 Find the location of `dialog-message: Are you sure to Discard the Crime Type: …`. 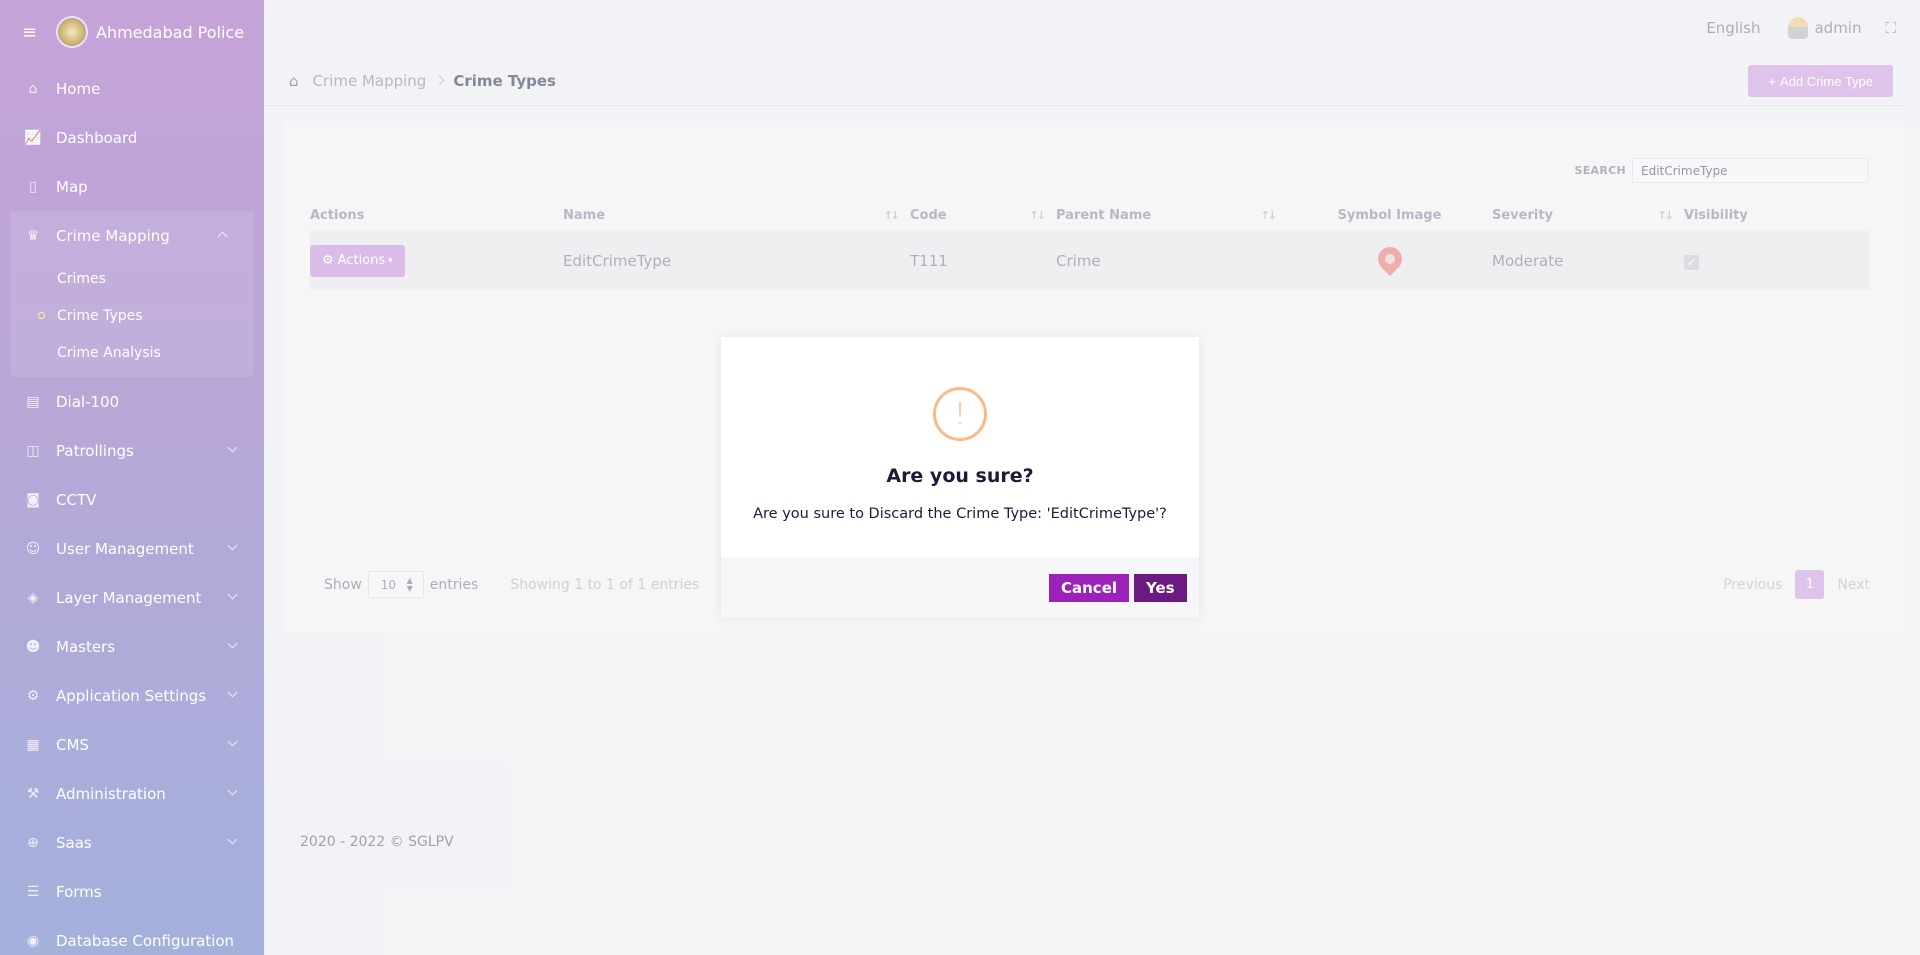

dialog-message: Are you sure to Discard the Crime Type: … is located at coordinates (960, 514).